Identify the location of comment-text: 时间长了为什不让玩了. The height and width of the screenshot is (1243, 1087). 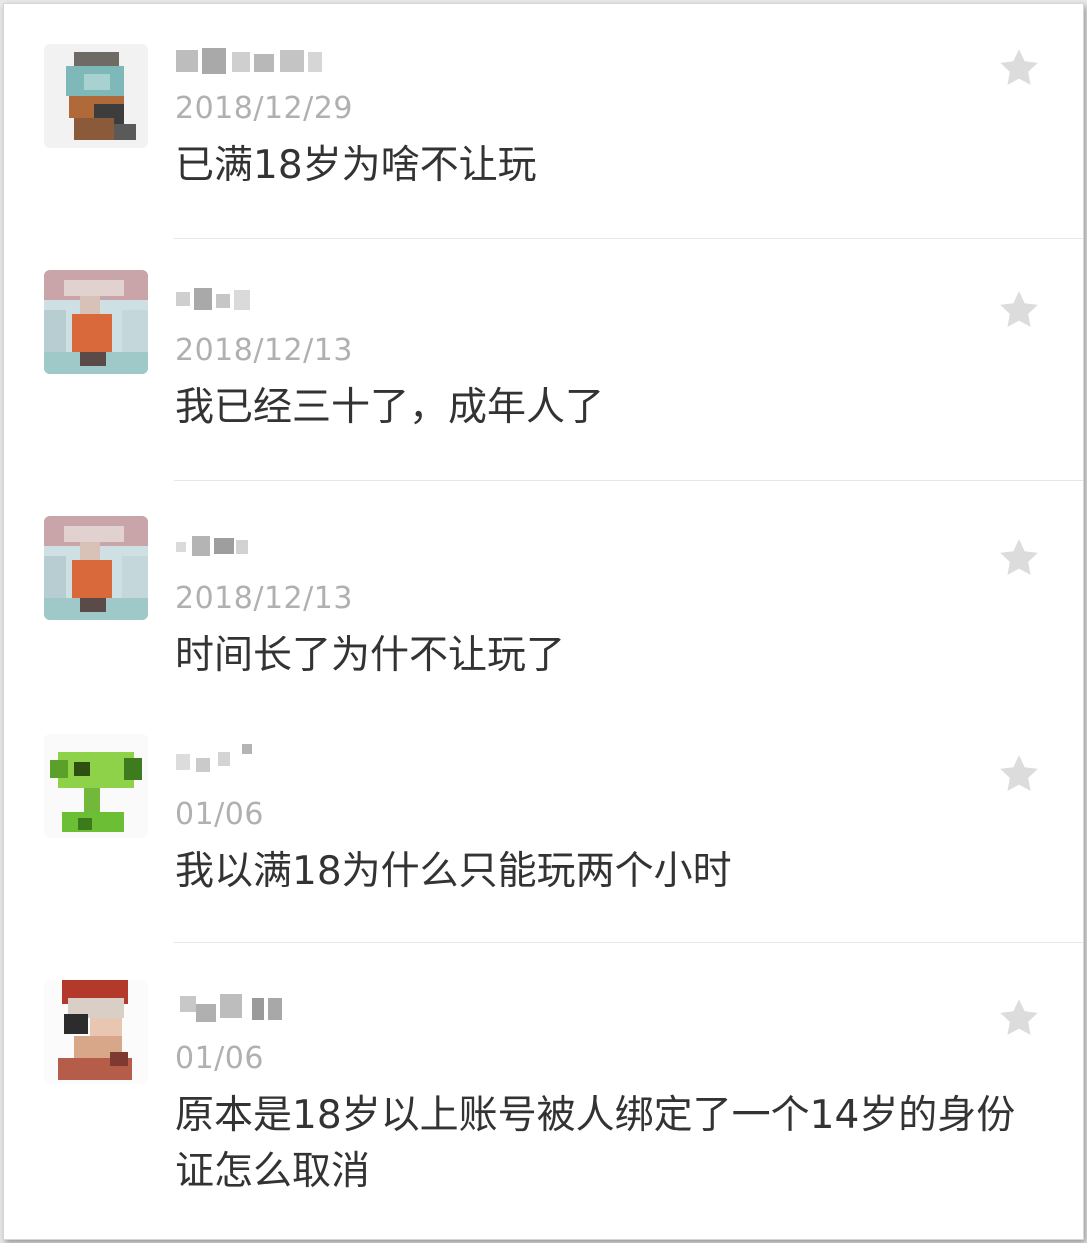
(370, 655).